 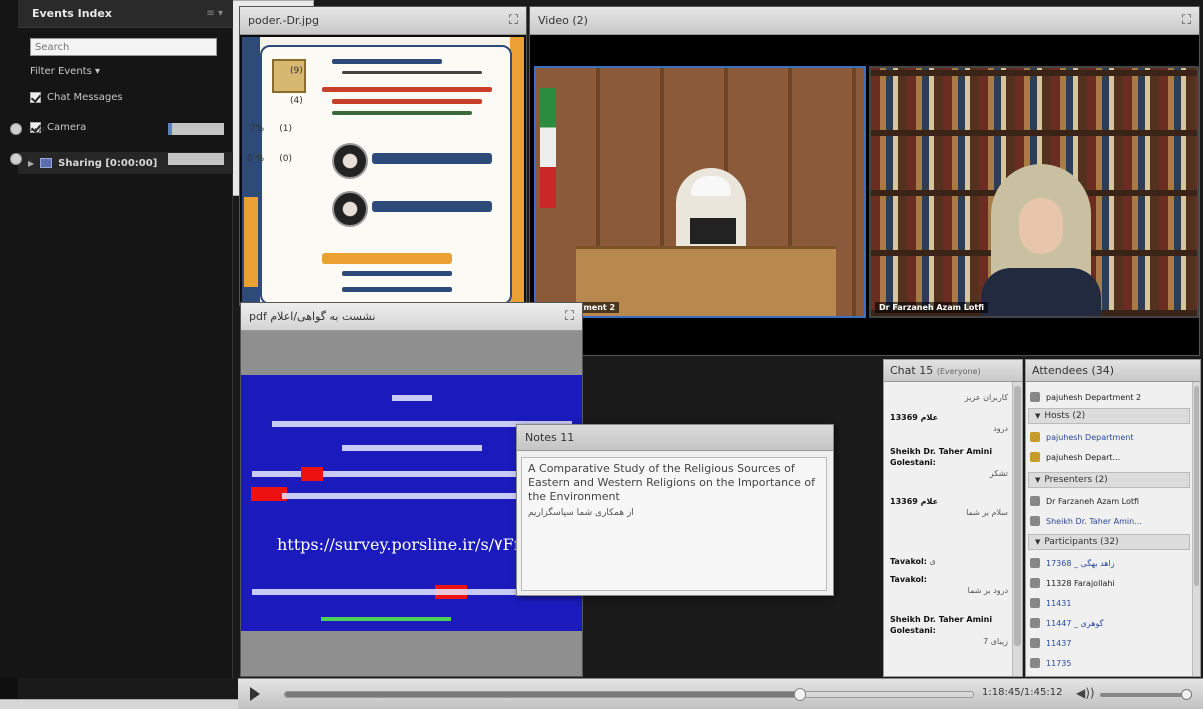 I want to click on attendees-scrollbar, so click(x=1196, y=529).